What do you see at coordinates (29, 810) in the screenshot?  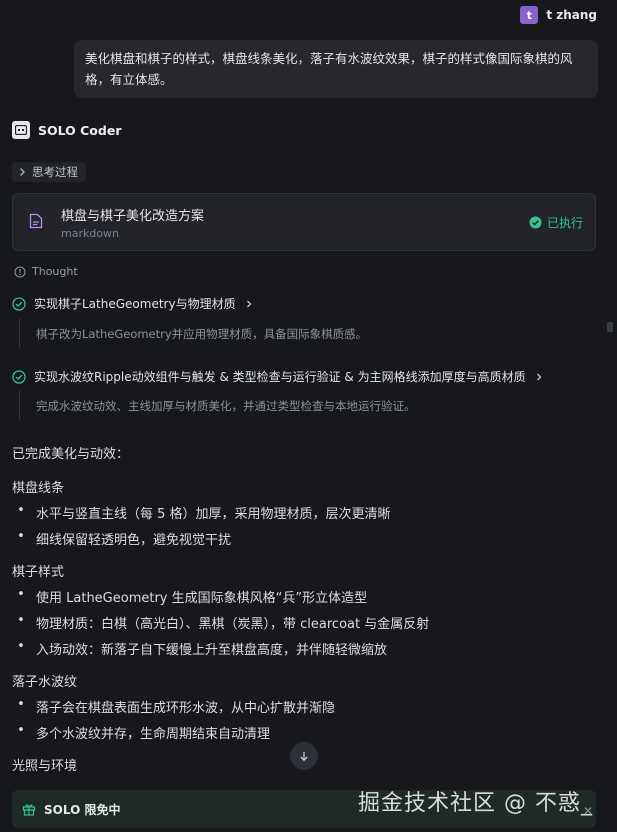 I see `gift-icon` at bounding box center [29, 810].